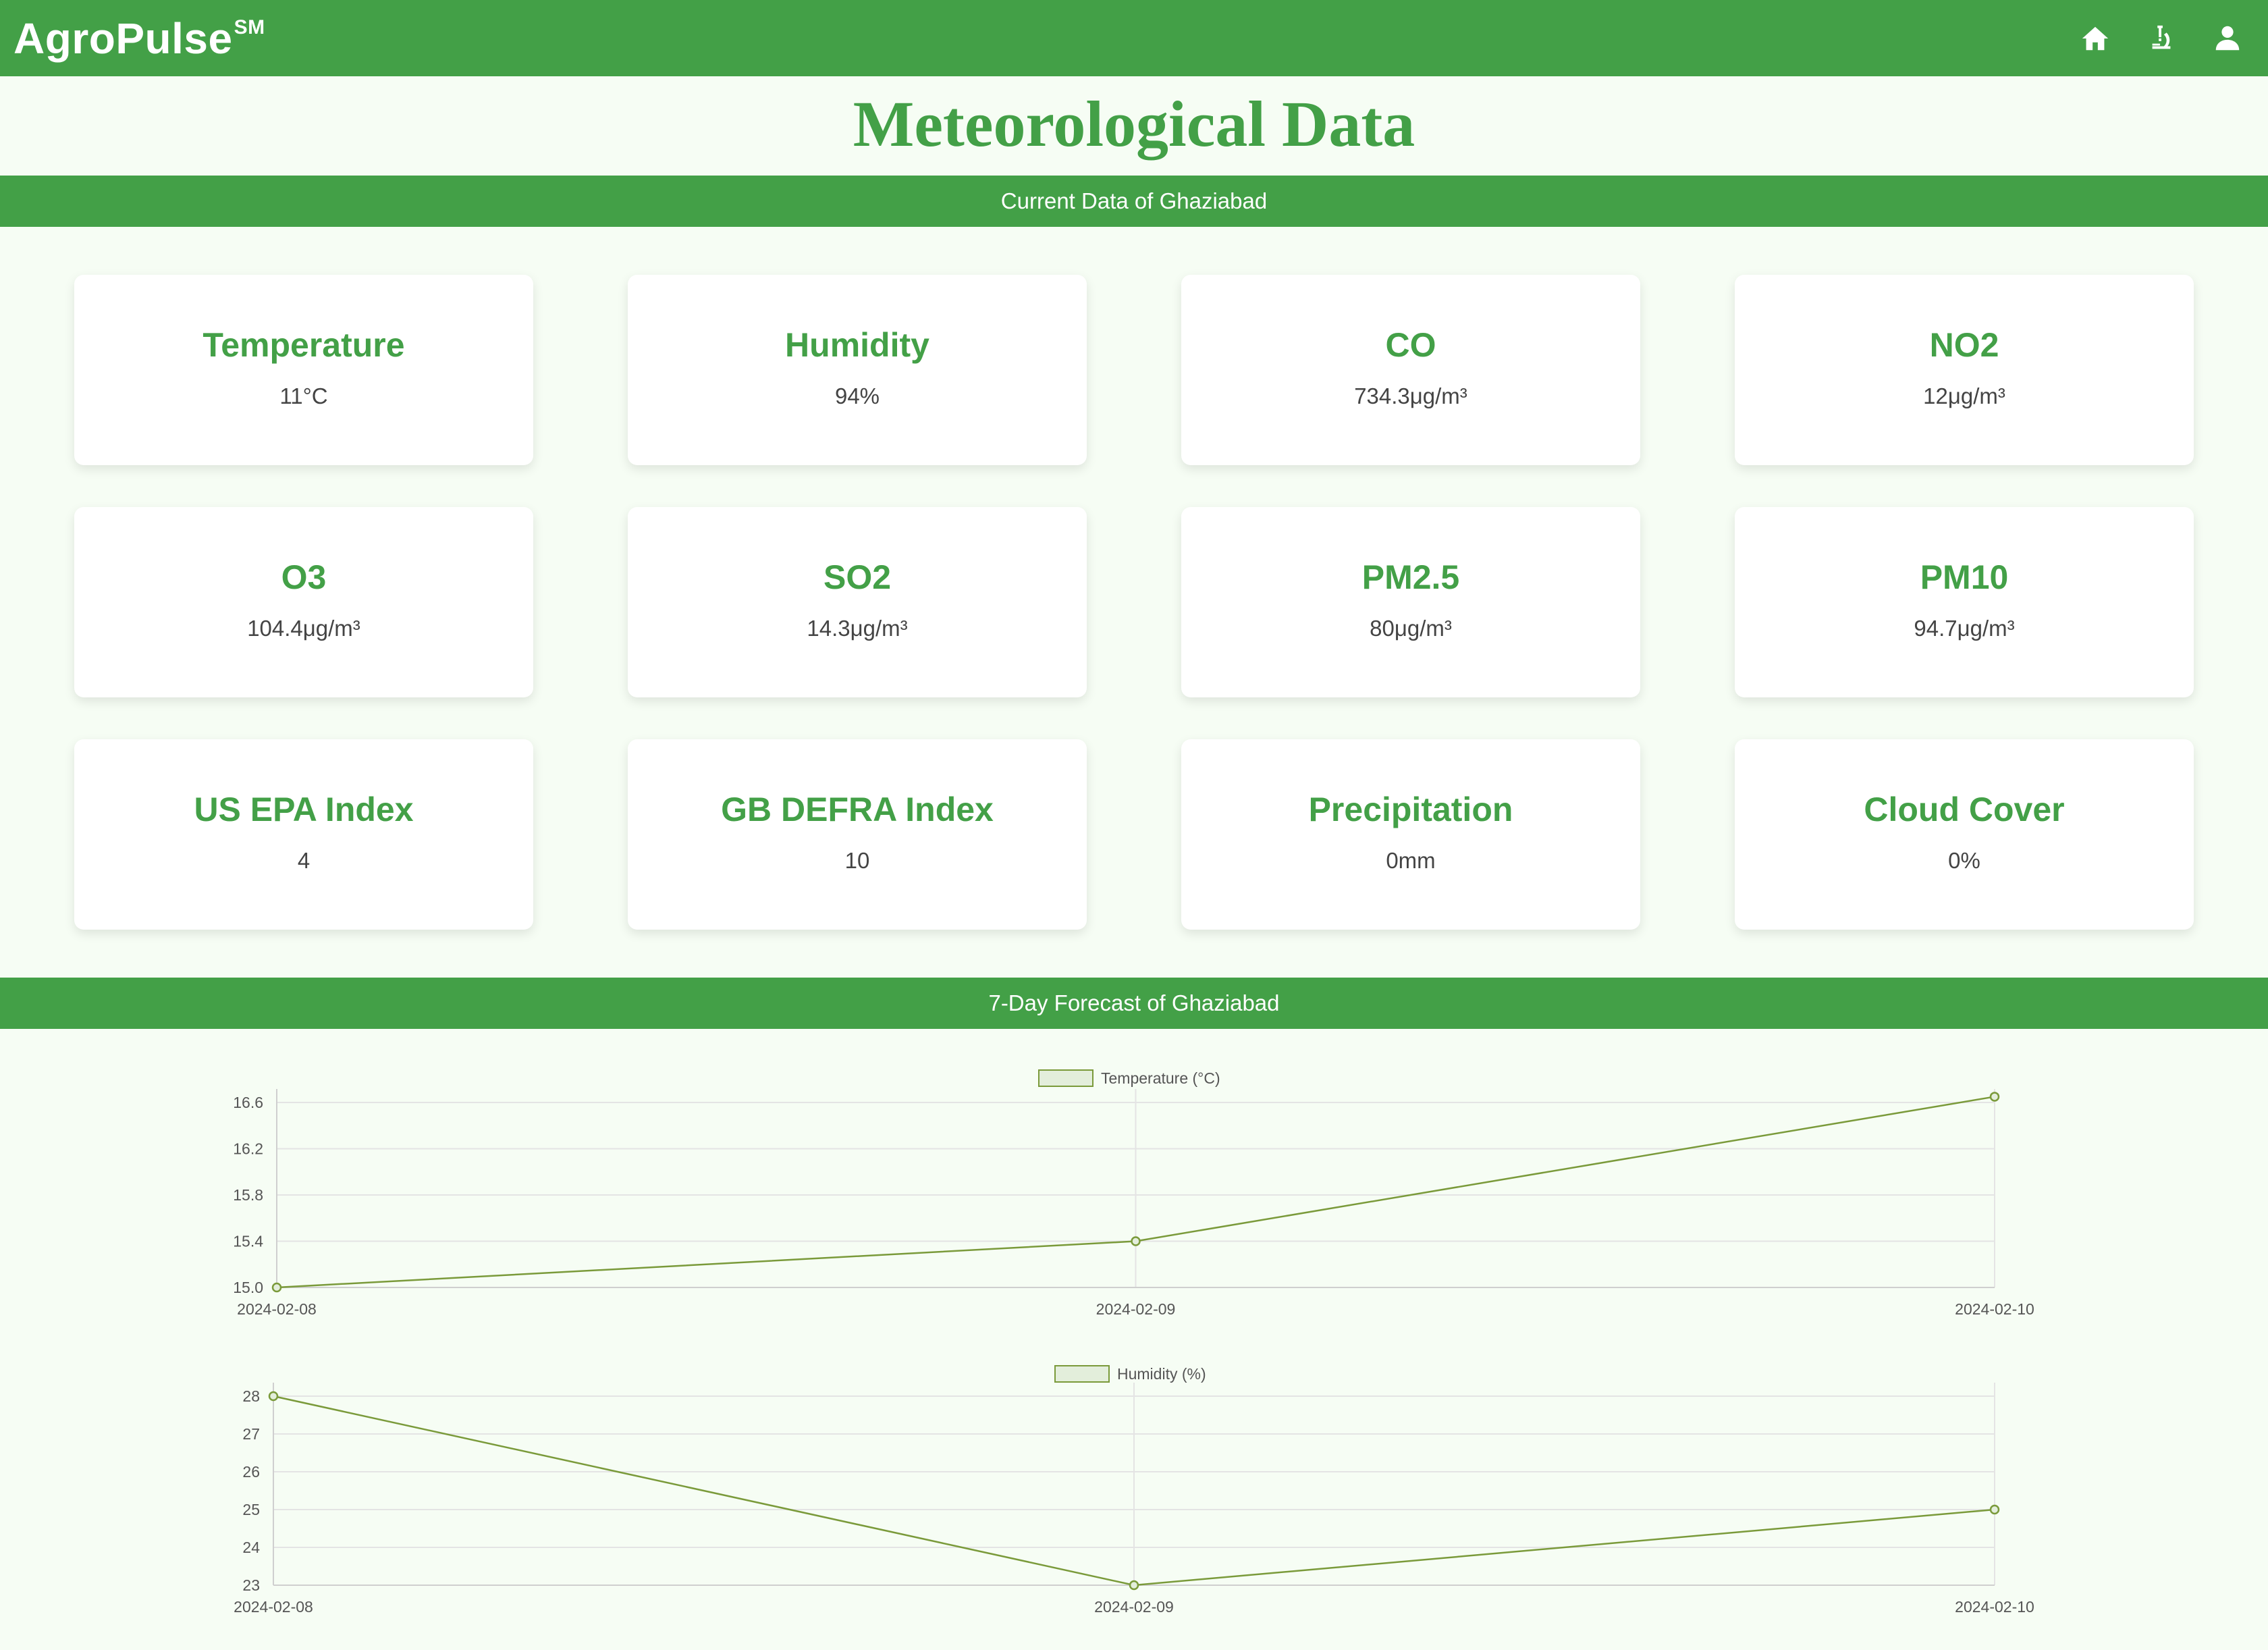 Image resolution: width=2268 pixels, height=1650 pixels. What do you see at coordinates (1411, 628) in the screenshot?
I see `metric-value: 80μg/m³` at bounding box center [1411, 628].